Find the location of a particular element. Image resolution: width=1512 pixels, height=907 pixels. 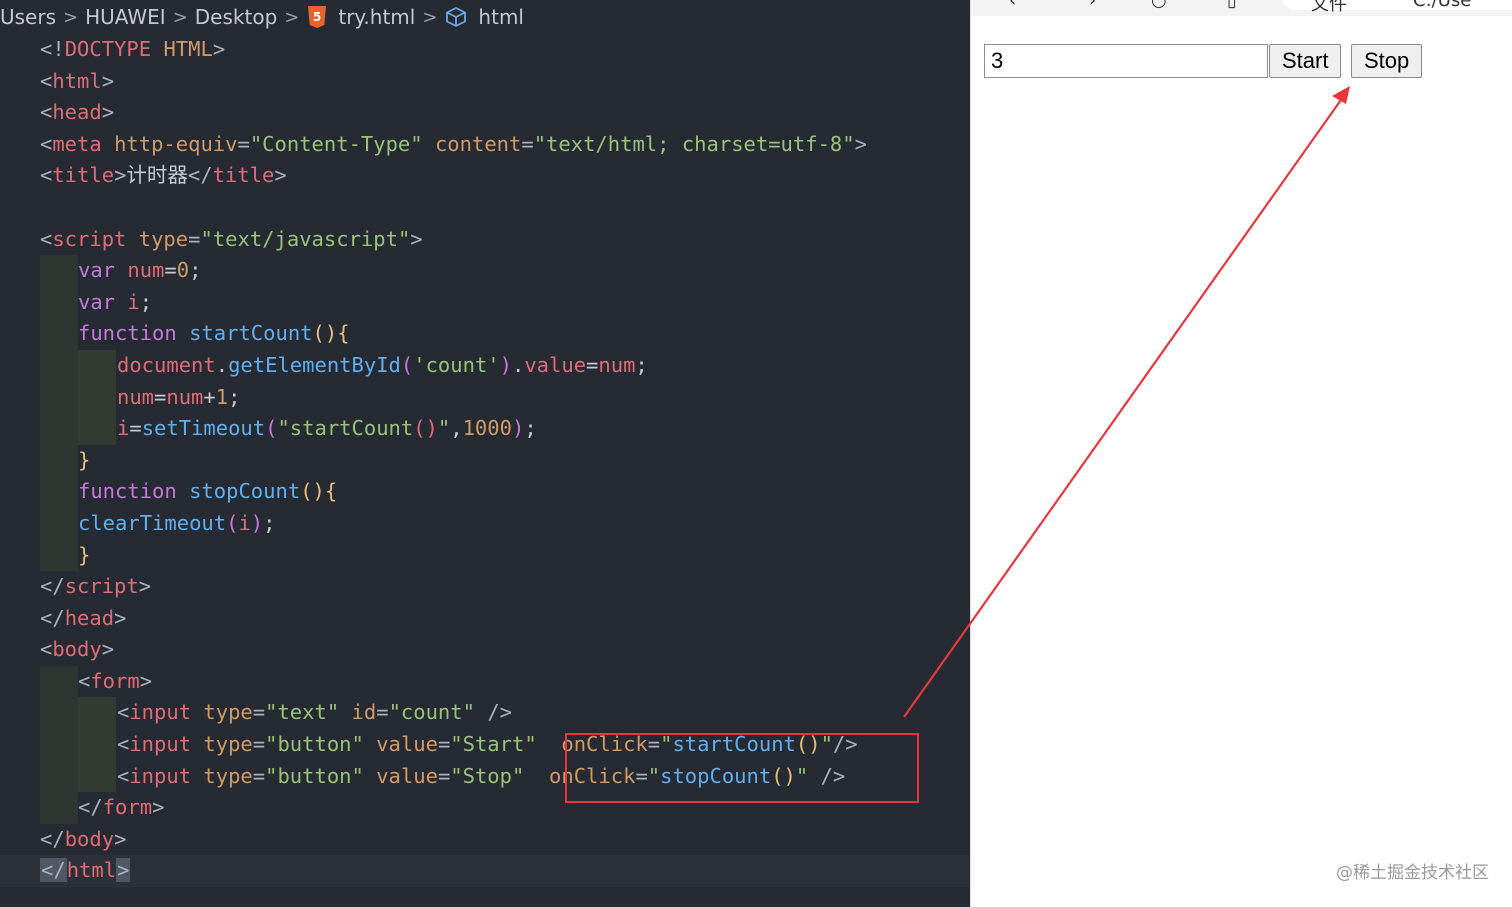

code-line: var i; is located at coordinates (485, 302).